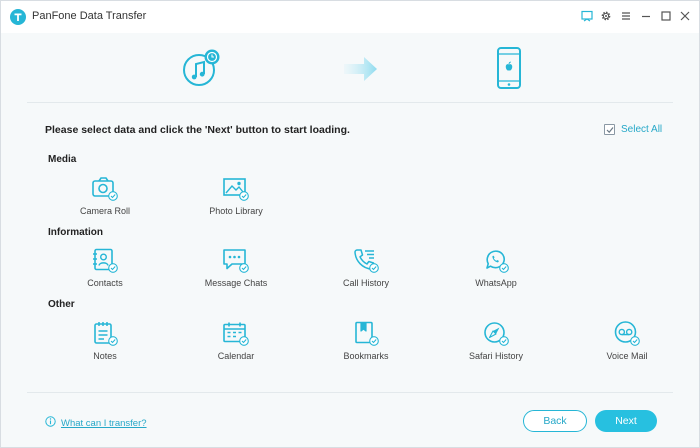  Describe the element at coordinates (366, 261) in the screenshot. I see `call-history-icon` at that location.